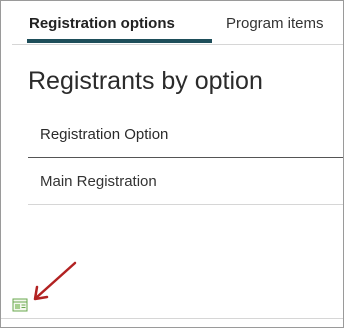  Describe the element at coordinates (102, 23) in the screenshot. I see `tab-registration-options: Registration options` at that location.